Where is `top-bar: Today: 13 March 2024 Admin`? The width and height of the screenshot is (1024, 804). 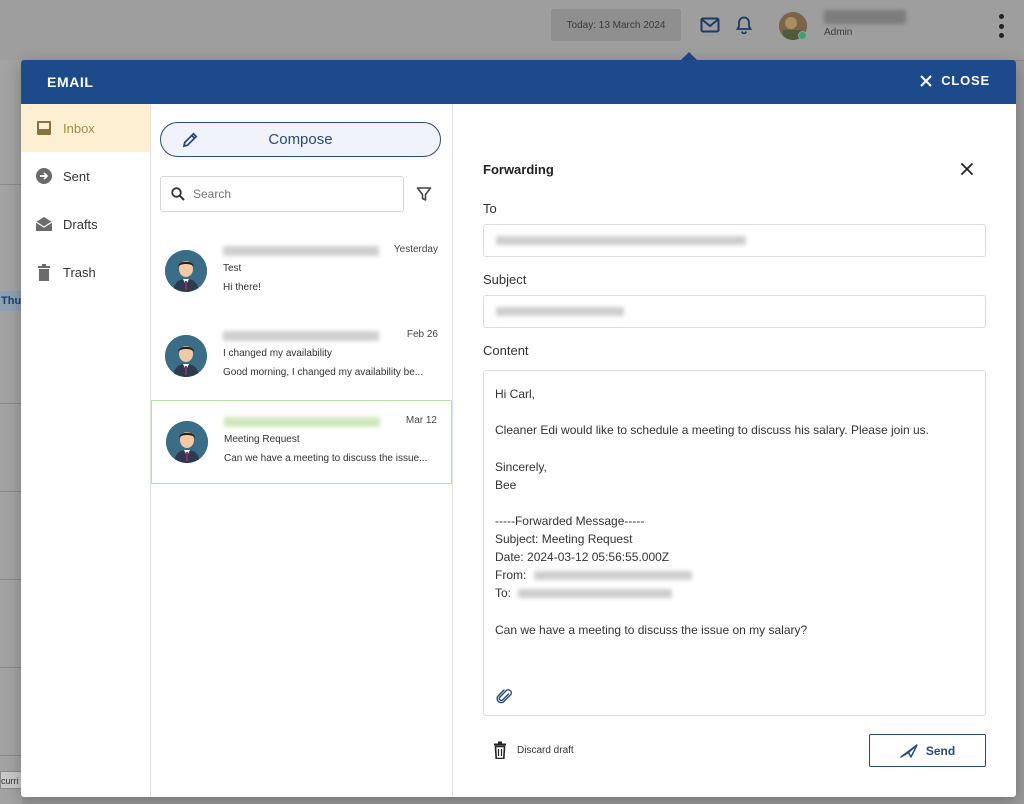
top-bar: Today: 13 March 2024 Admin is located at coordinates (512, 30).